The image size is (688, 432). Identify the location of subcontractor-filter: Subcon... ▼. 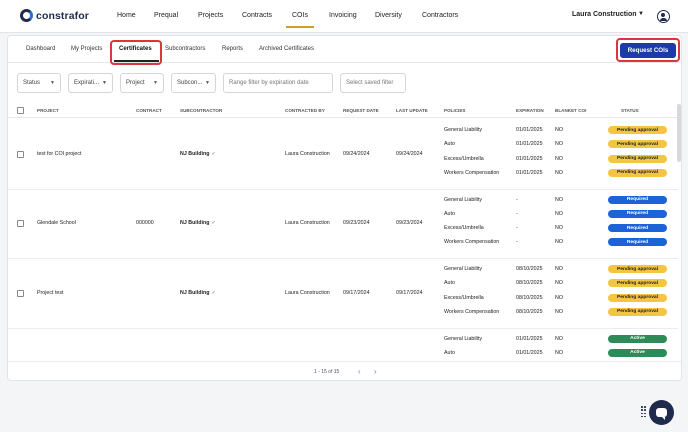
(193, 83).